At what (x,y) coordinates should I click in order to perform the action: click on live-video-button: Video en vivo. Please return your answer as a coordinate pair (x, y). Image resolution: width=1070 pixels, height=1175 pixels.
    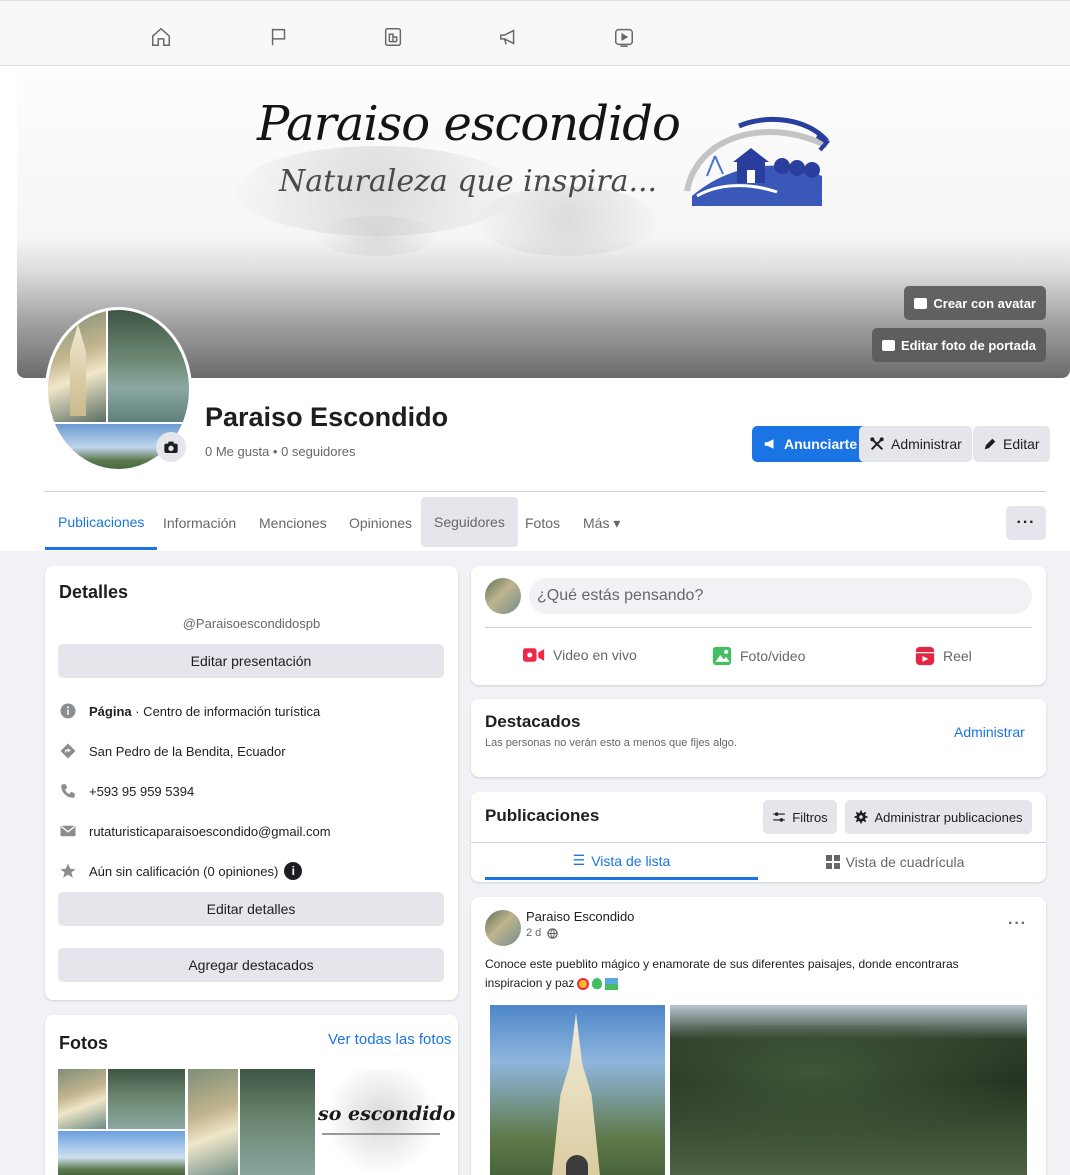
    Looking at the image, I should click on (580, 655).